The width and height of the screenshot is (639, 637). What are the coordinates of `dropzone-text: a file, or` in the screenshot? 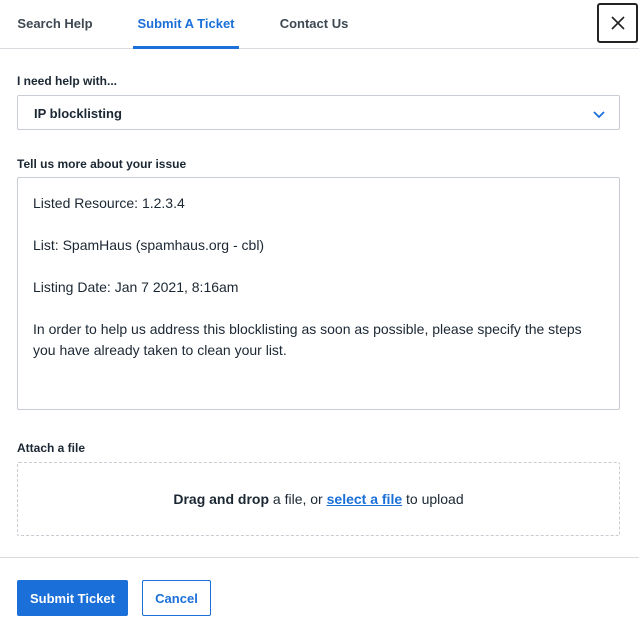 It's located at (298, 499).